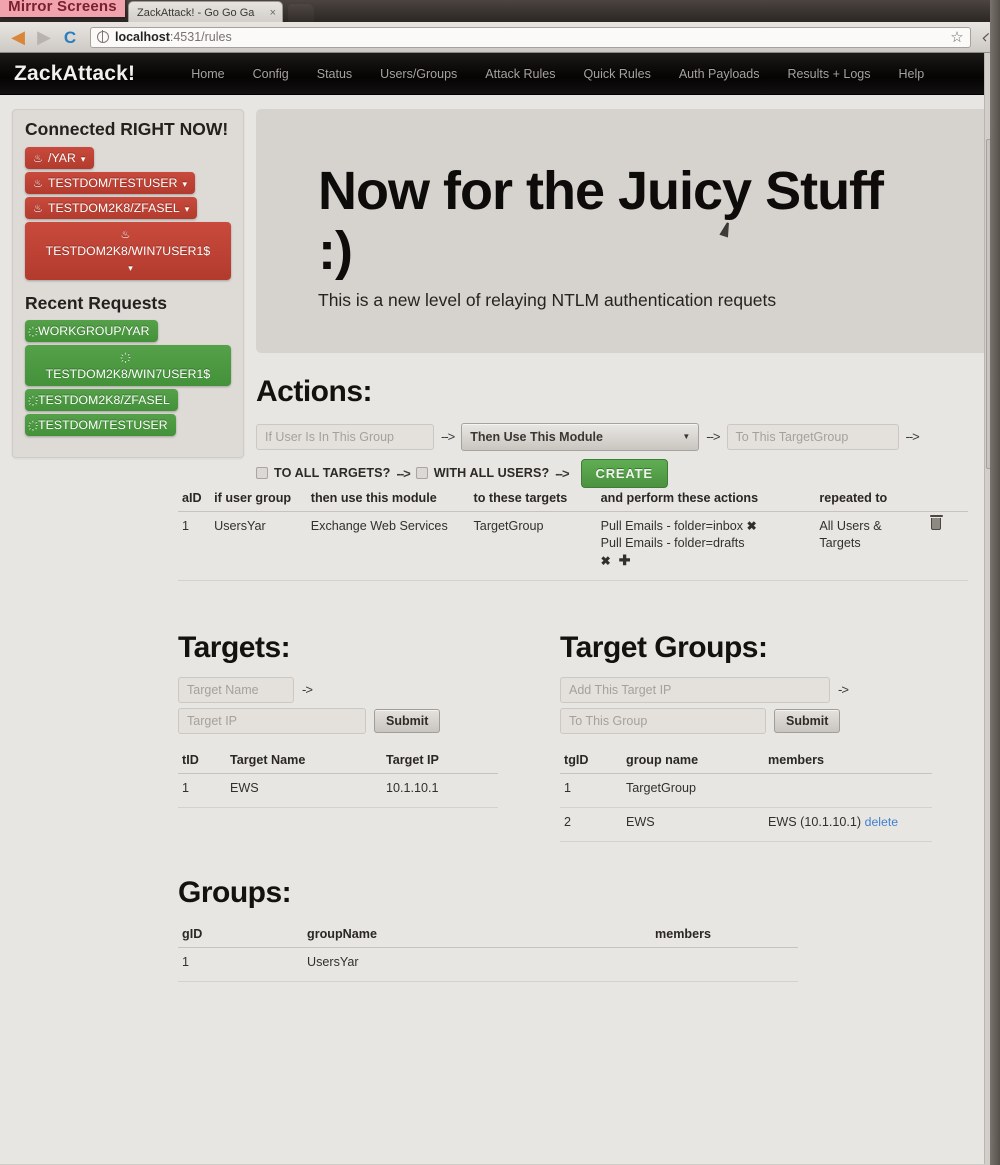 This screenshot has width=1000, height=1165. What do you see at coordinates (314, 391) in the screenshot?
I see `actions-heading: Actions:` at bounding box center [314, 391].